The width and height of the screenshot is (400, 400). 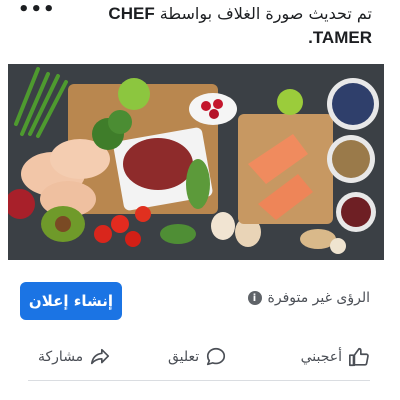 What do you see at coordinates (199, 380) in the screenshot?
I see `divider` at bounding box center [199, 380].